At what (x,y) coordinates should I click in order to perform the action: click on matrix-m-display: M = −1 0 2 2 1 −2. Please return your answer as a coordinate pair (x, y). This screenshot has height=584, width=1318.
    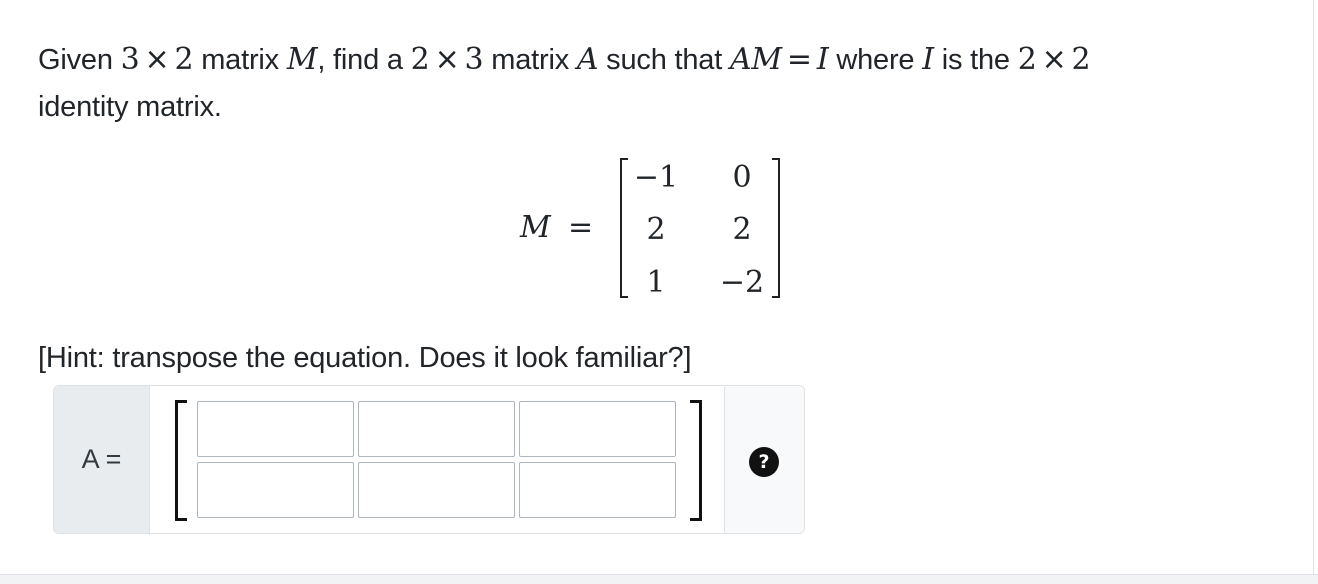
    Looking at the image, I should click on (670, 229).